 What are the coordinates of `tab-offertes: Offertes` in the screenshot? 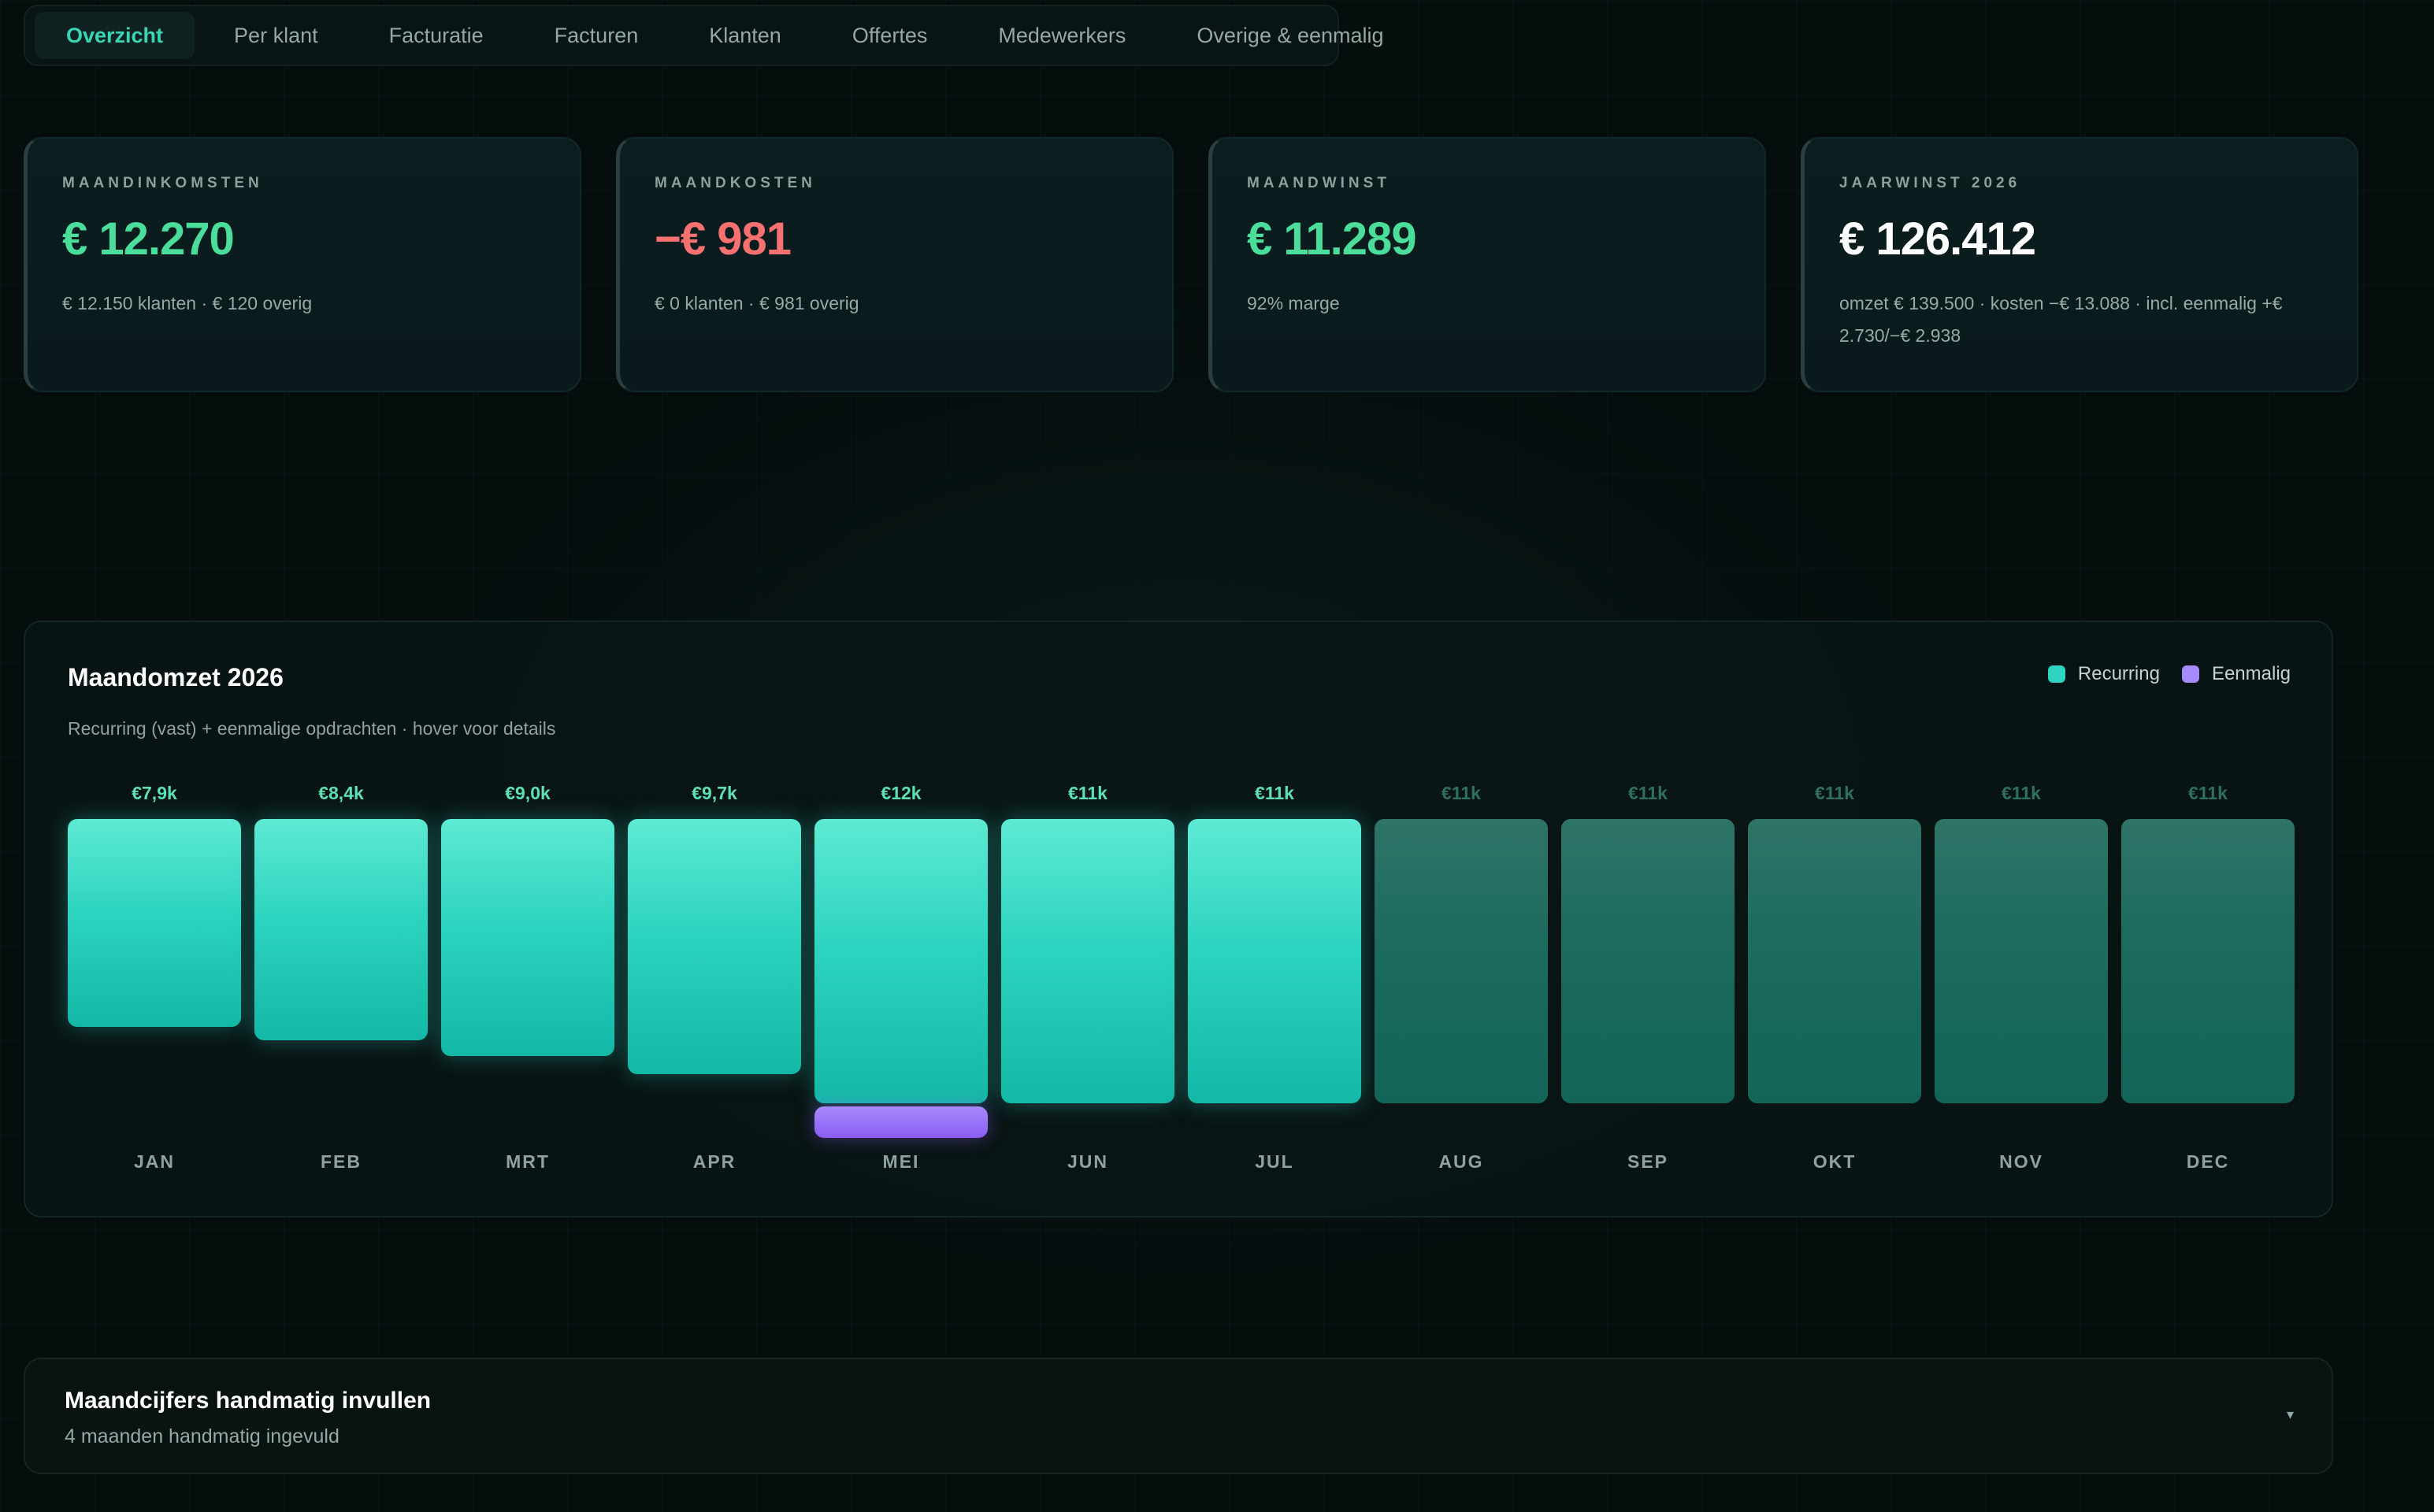 It's located at (890, 35).